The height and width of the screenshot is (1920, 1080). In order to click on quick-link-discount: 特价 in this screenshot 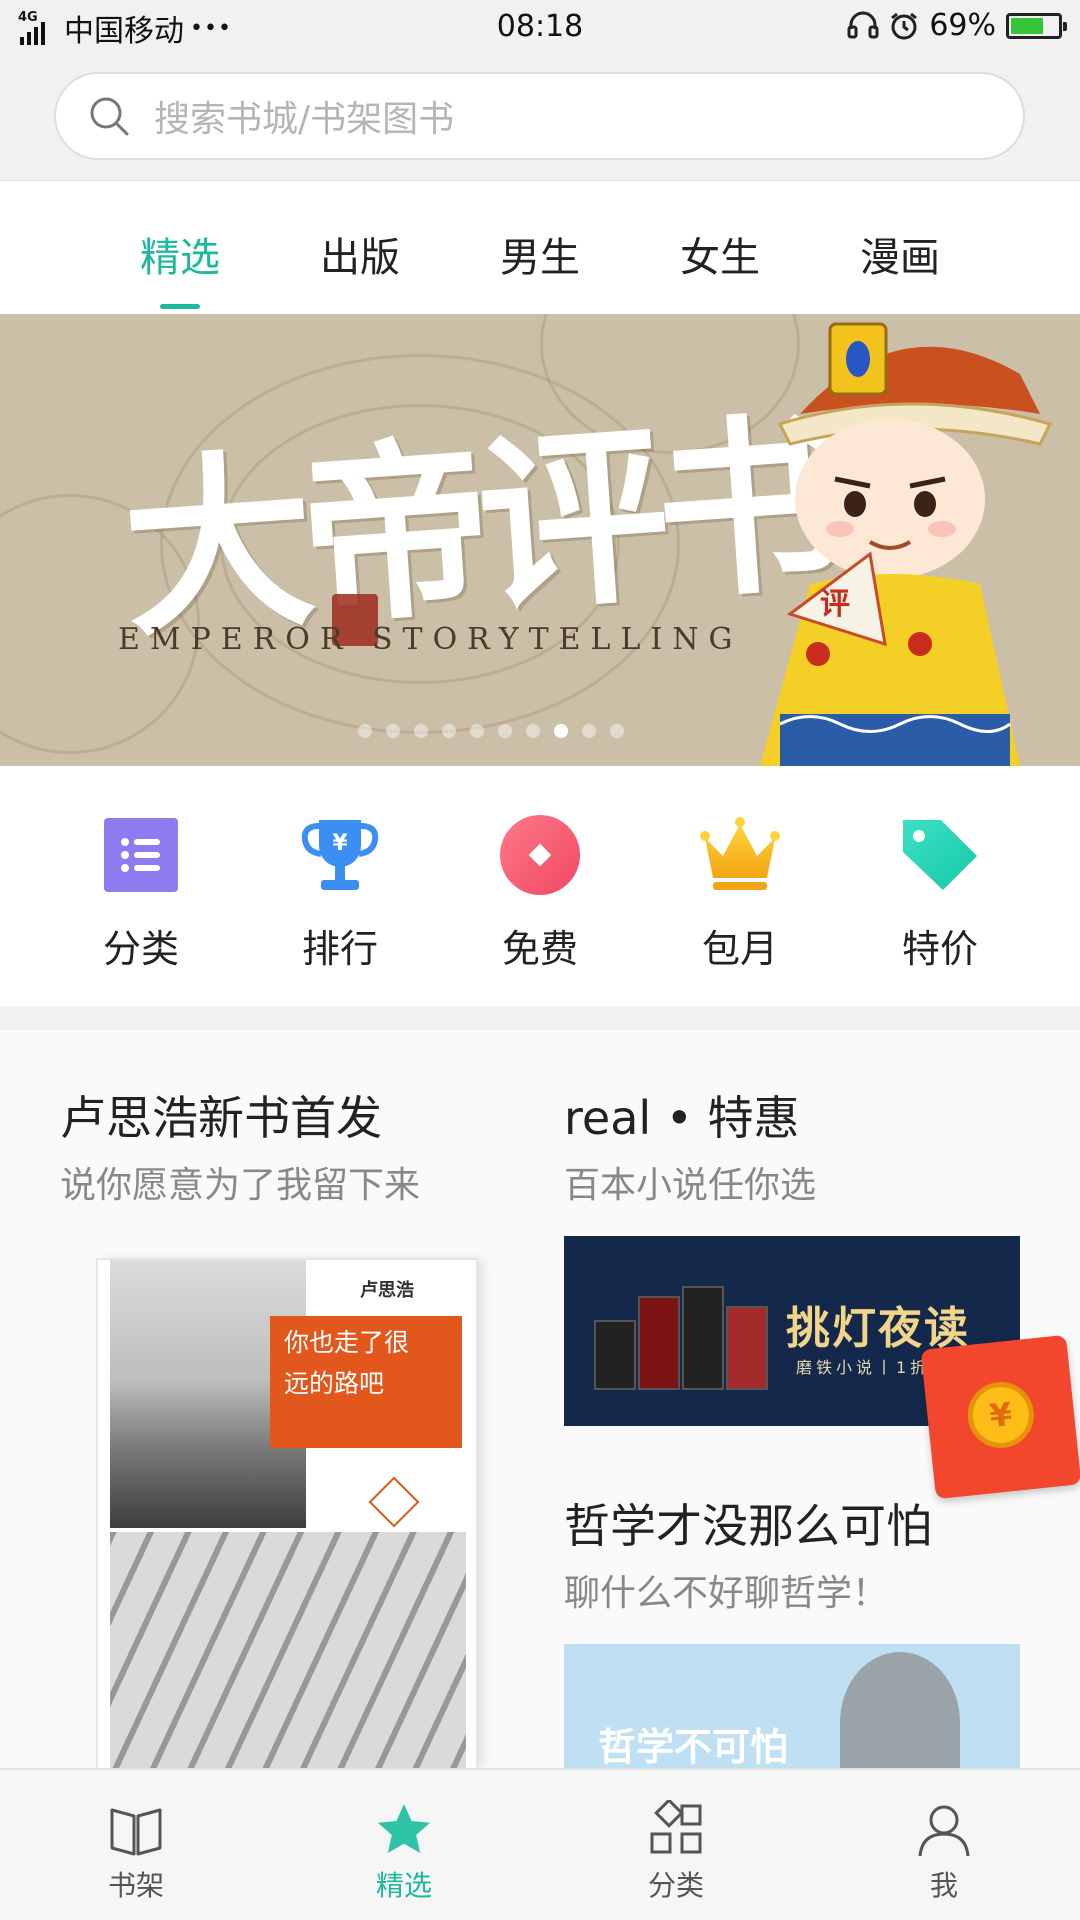, I will do `click(940, 892)`.